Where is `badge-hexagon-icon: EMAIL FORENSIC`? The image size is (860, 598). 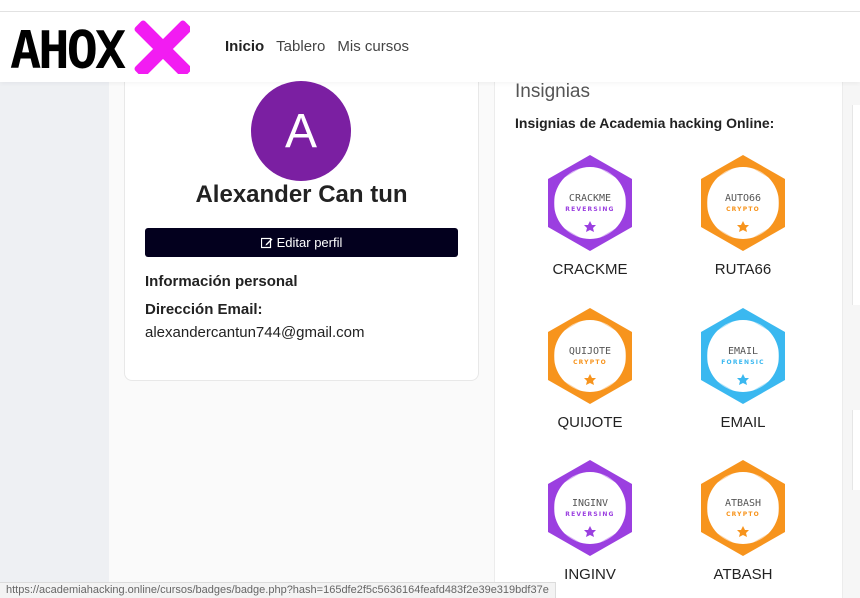 badge-hexagon-icon: EMAIL FORENSIC is located at coordinates (743, 356).